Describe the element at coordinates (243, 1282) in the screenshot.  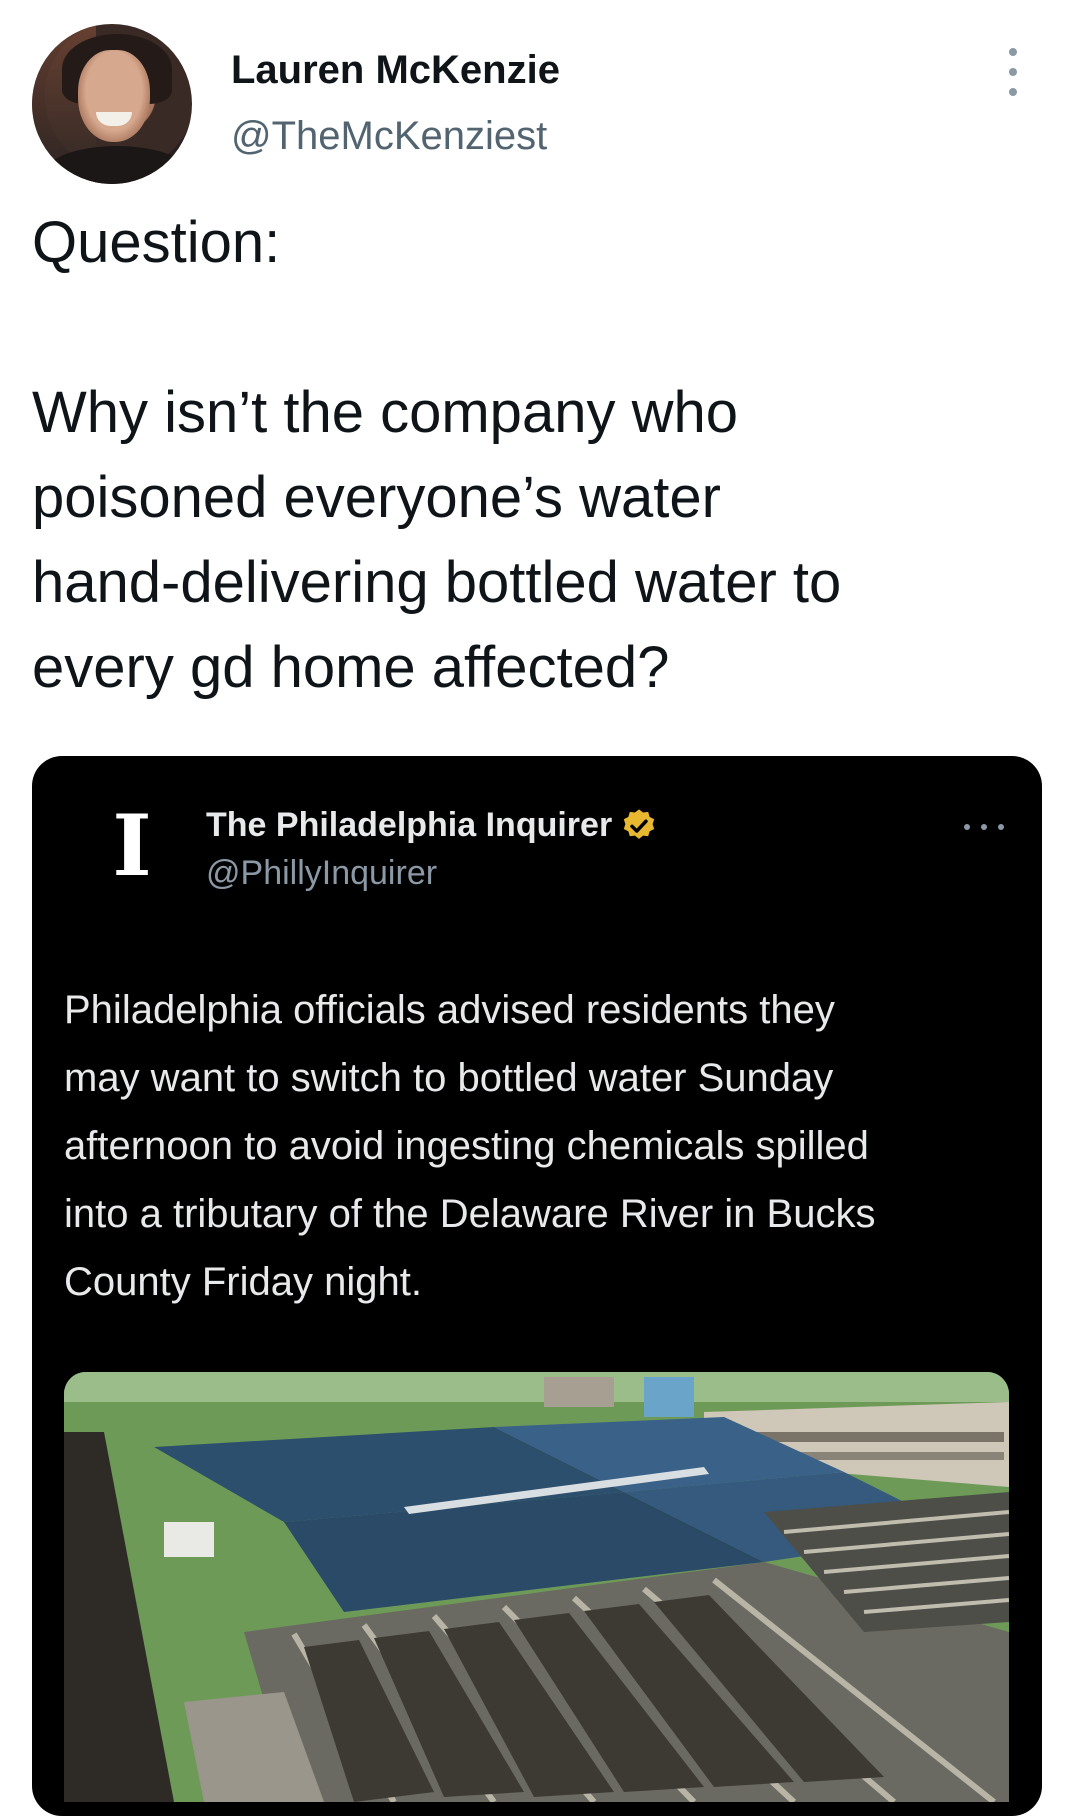
I see `quoted-text-line: County Friday night.` at that location.